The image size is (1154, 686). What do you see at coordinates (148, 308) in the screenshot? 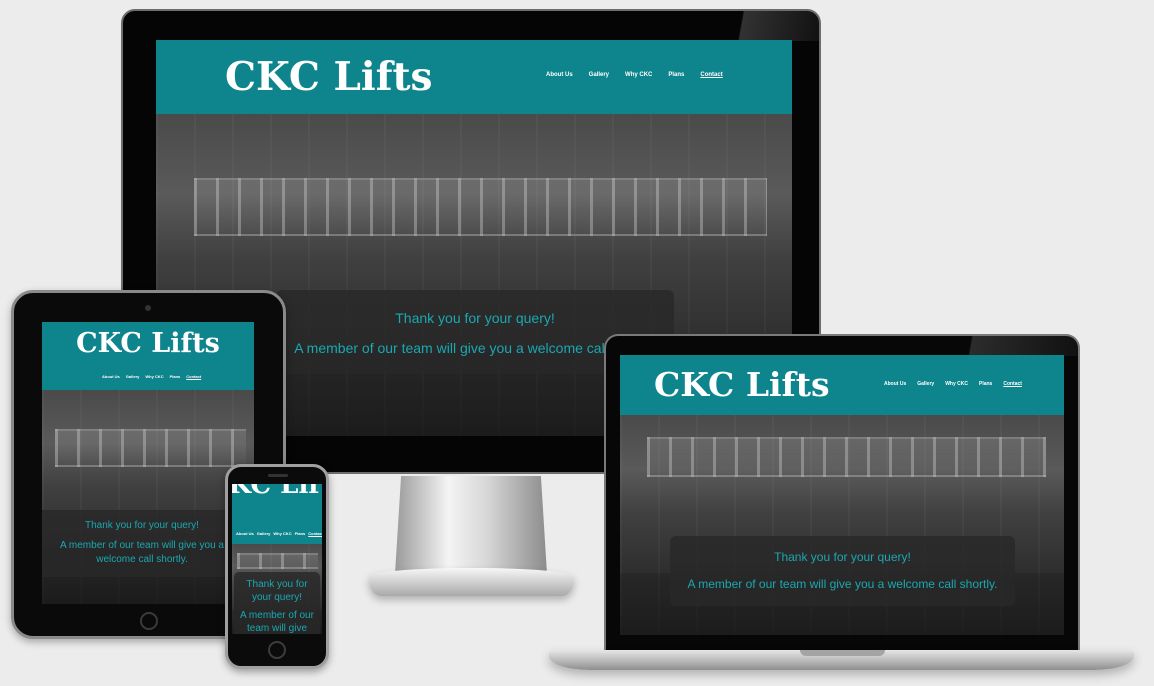
I see `tablet-camera` at bounding box center [148, 308].